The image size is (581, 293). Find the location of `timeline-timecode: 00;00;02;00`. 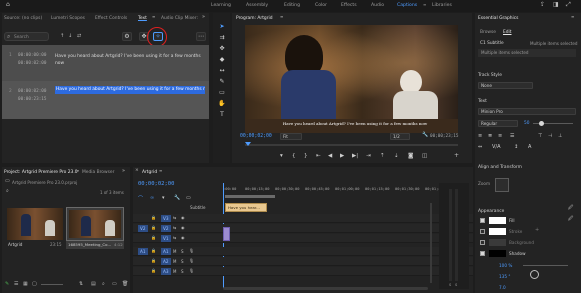

timeline-timecode: 00;00;02;00 is located at coordinates (156, 184).